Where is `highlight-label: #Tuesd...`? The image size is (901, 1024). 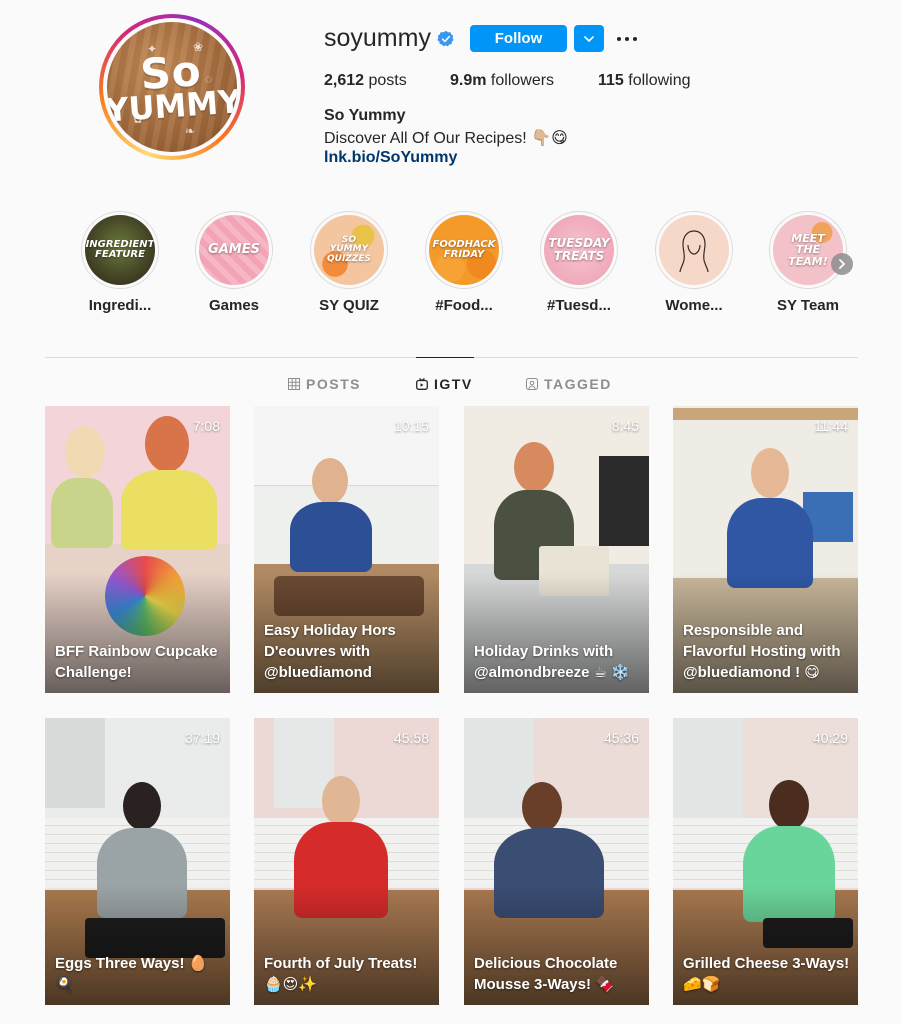
highlight-label: #Tuesd... is located at coordinates (579, 305).